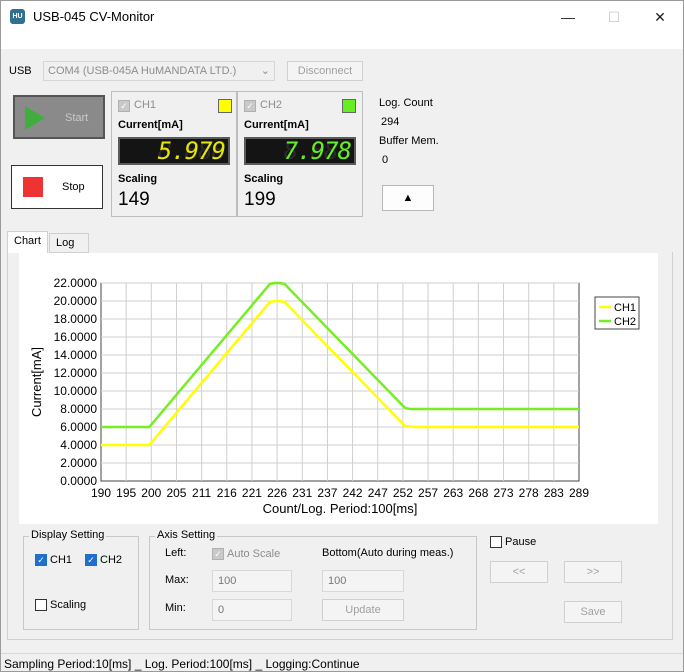 The height and width of the screenshot is (672, 684). I want to click on chevron-down-icon: ⌄, so click(265, 71).